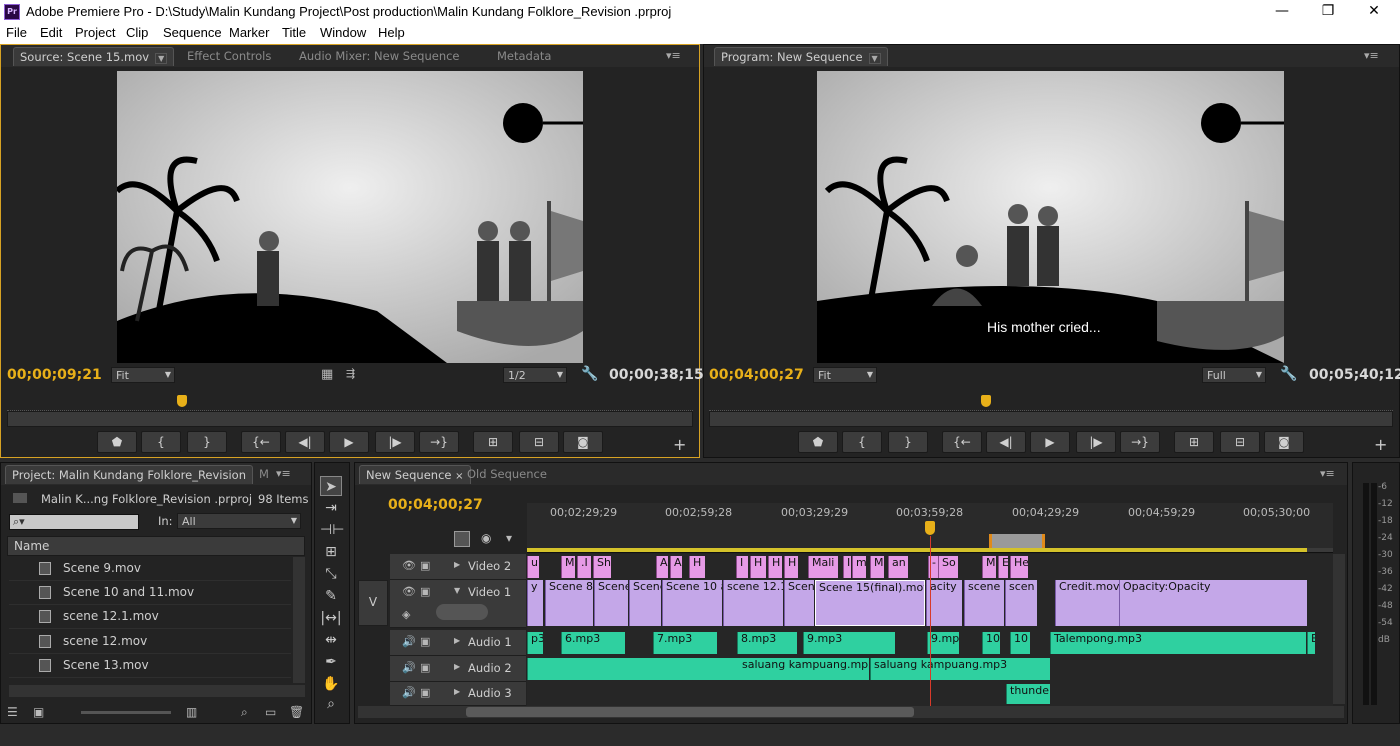 Image resolution: width=1400 pixels, height=746 pixels. I want to click on display-style-toggle, so click(462, 612).